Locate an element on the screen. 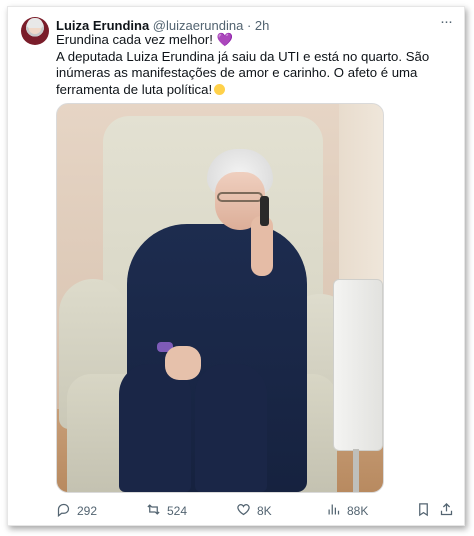 The height and width of the screenshot is (536, 474). photo-phone is located at coordinates (264, 211).